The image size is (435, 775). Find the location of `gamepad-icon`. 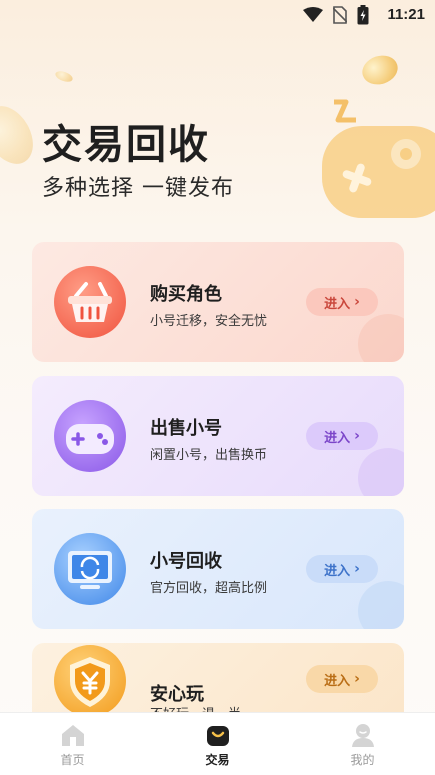

gamepad-icon is located at coordinates (90, 436).